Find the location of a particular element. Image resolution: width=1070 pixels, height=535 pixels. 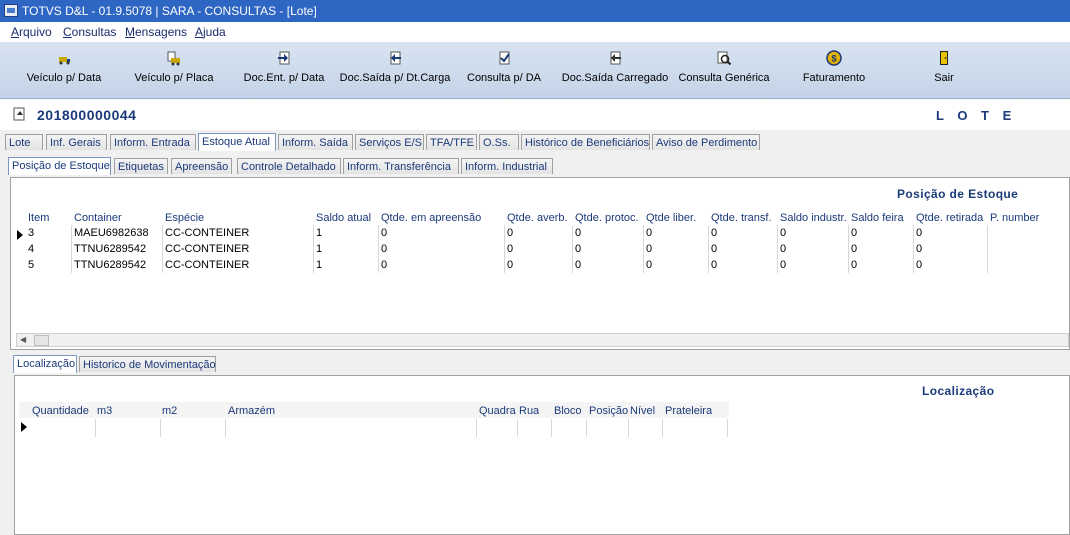

doc-ent-data-button: Doc.Ent. p/ Data is located at coordinates (284, 70).